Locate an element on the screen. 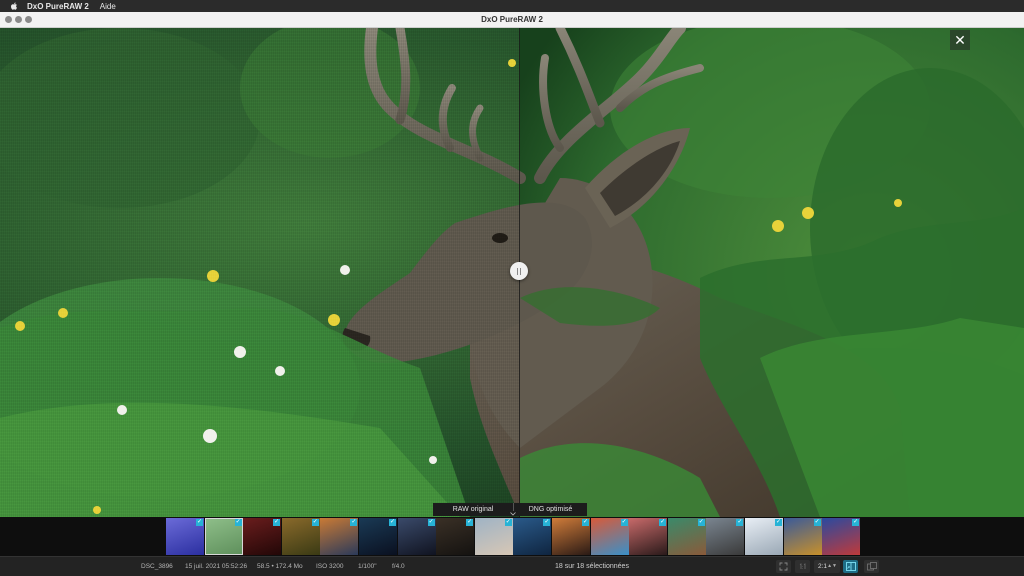  window-title: DxO PureRAW 2 is located at coordinates (512, 19).